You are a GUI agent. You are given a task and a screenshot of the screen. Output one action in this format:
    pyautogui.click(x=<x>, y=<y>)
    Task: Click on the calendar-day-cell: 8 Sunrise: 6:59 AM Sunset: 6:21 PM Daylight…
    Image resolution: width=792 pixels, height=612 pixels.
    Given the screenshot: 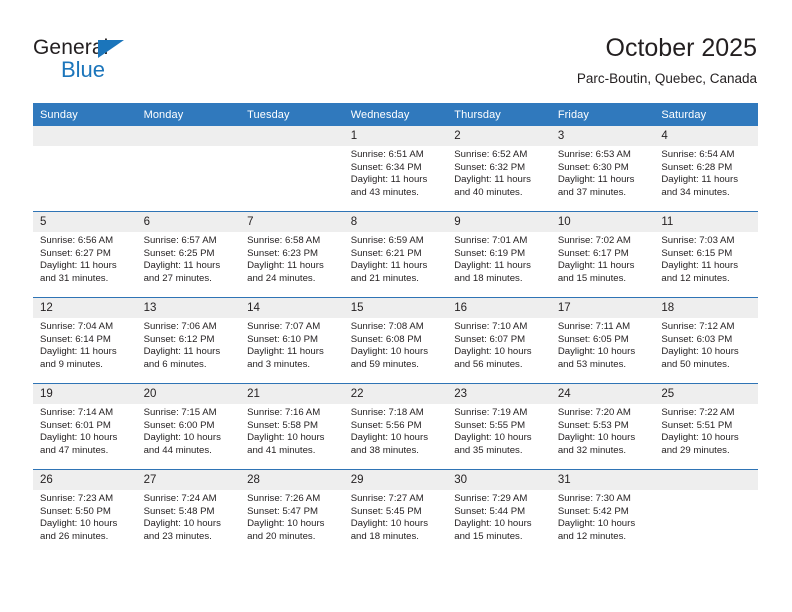 What is the action you would take?
    pyautogui.click(x=395, y=254)
    